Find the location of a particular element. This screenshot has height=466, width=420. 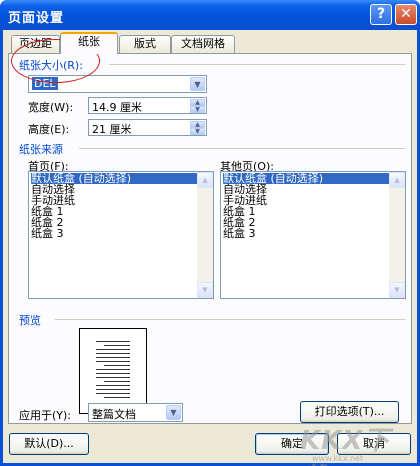

apply-to-value: 整篇文档 is located at coordinates (114, 414).